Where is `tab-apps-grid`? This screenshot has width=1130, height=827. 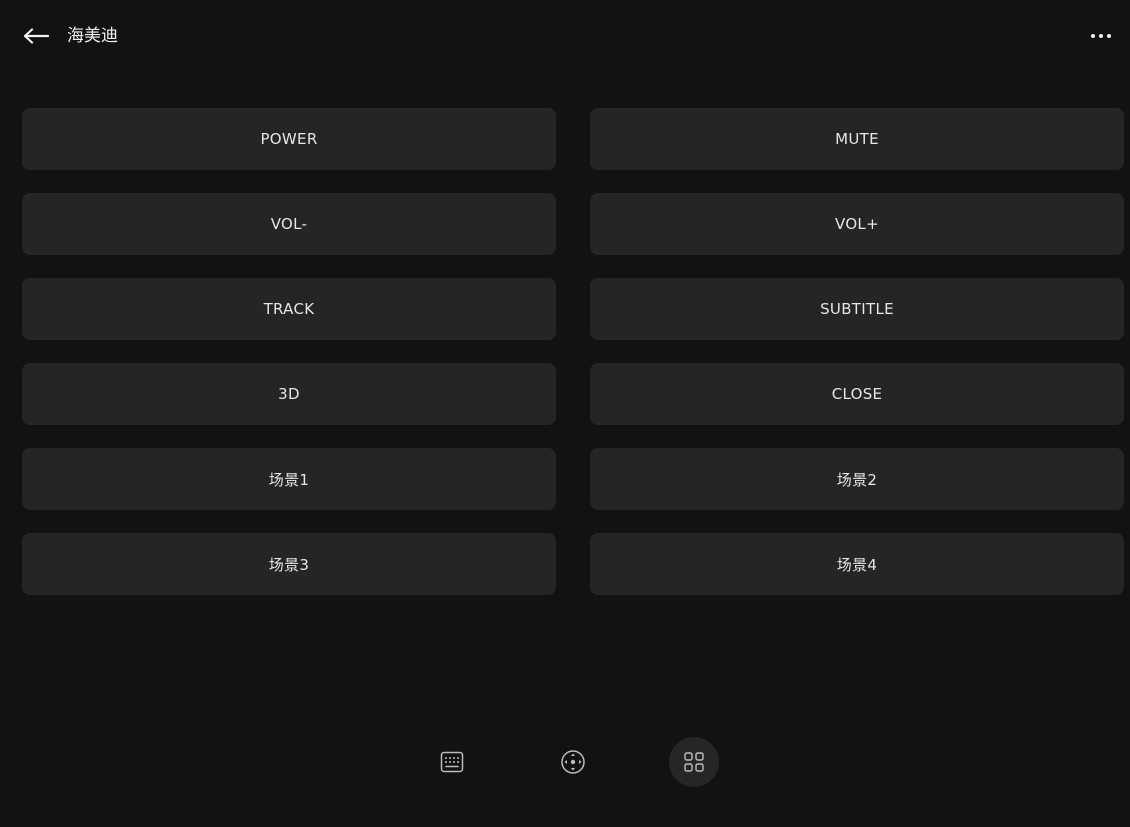
tab-apps-grid is located at coordinates (694, 762).